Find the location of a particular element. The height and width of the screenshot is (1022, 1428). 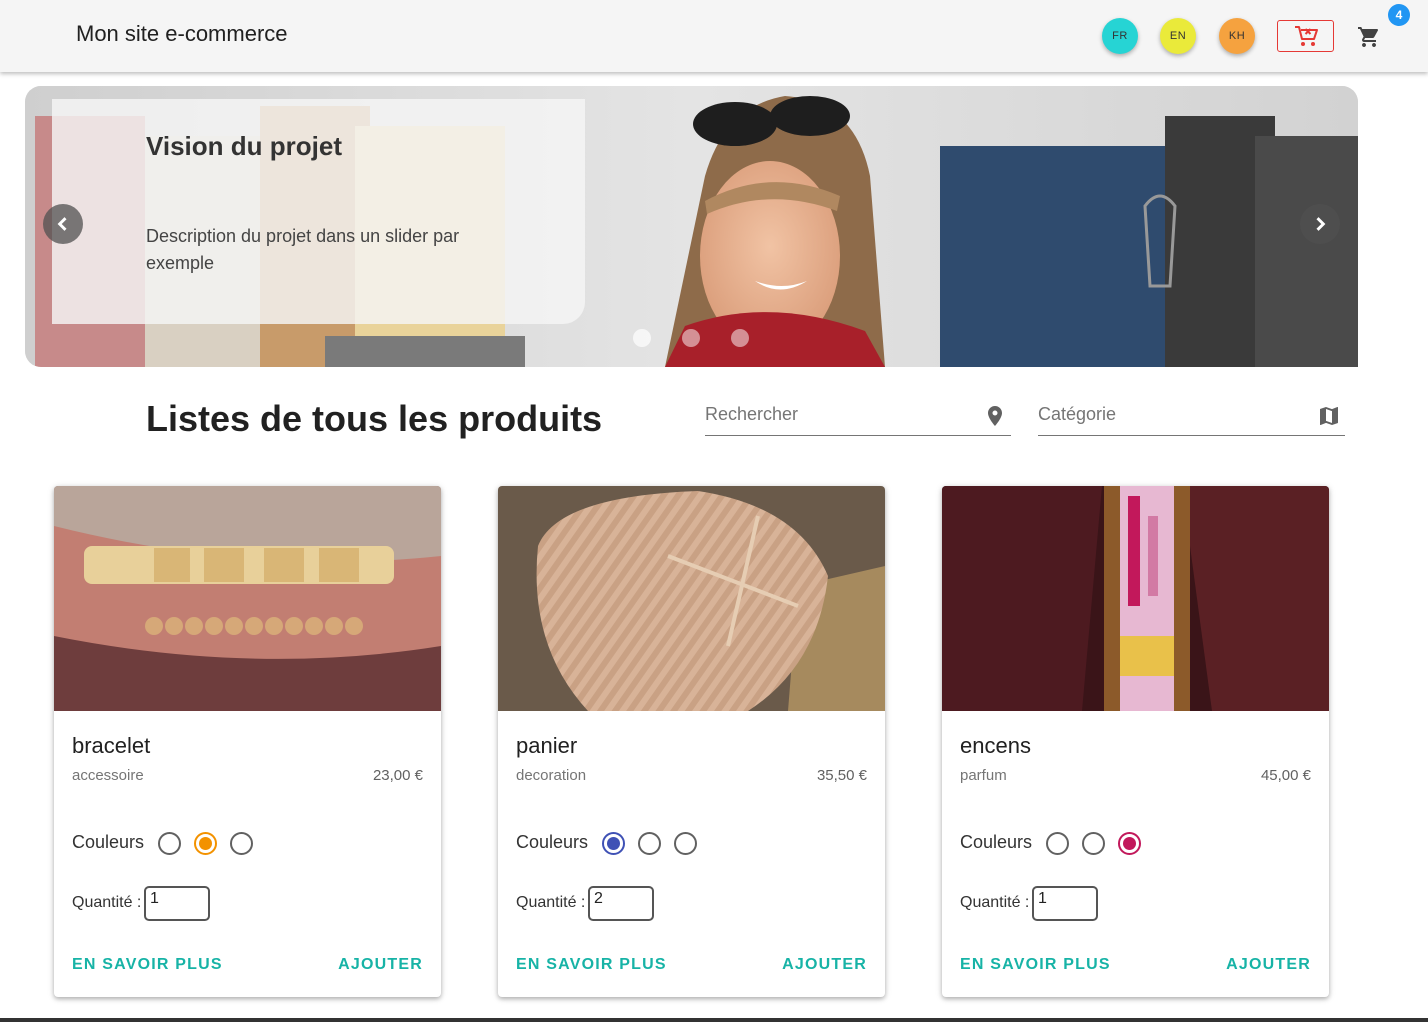

hero-title: Vision du projet is located at coordinates (244, 146).